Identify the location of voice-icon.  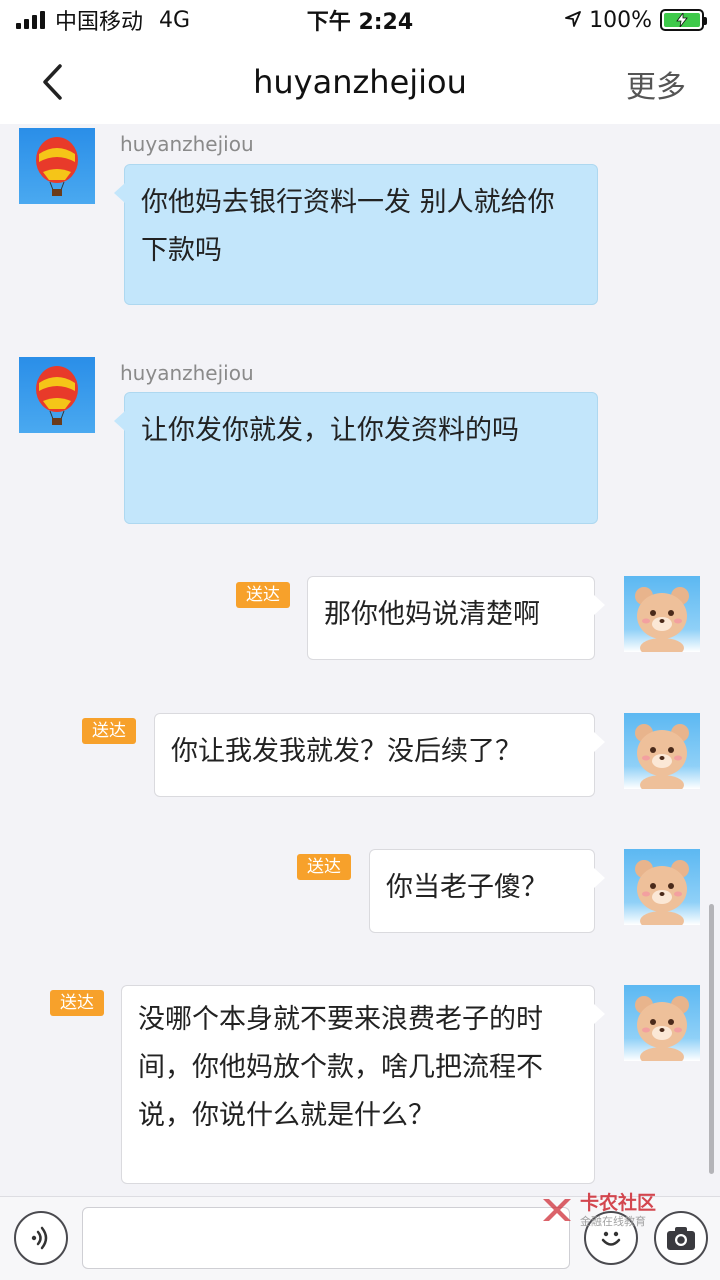
(39, 1238).